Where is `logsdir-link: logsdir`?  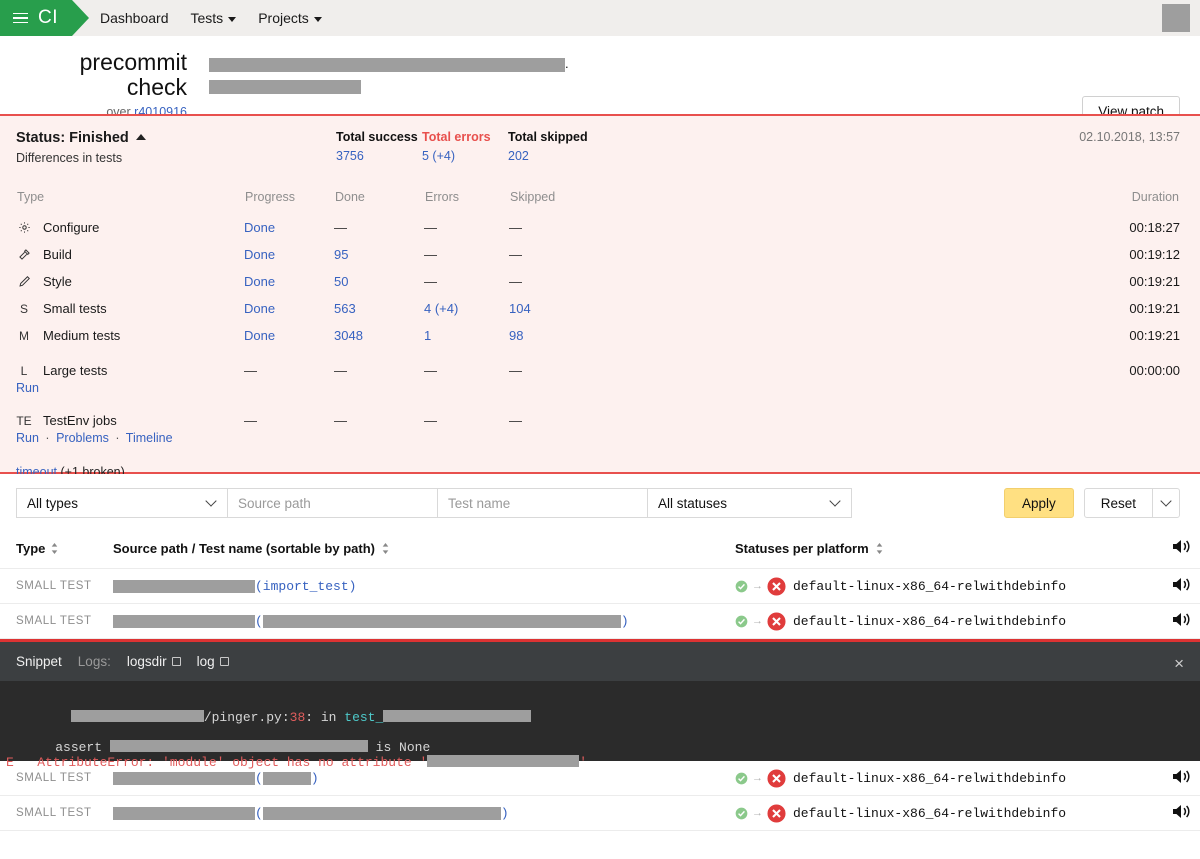 logsdir-link: logsdir is located at coordinates (154, 661).